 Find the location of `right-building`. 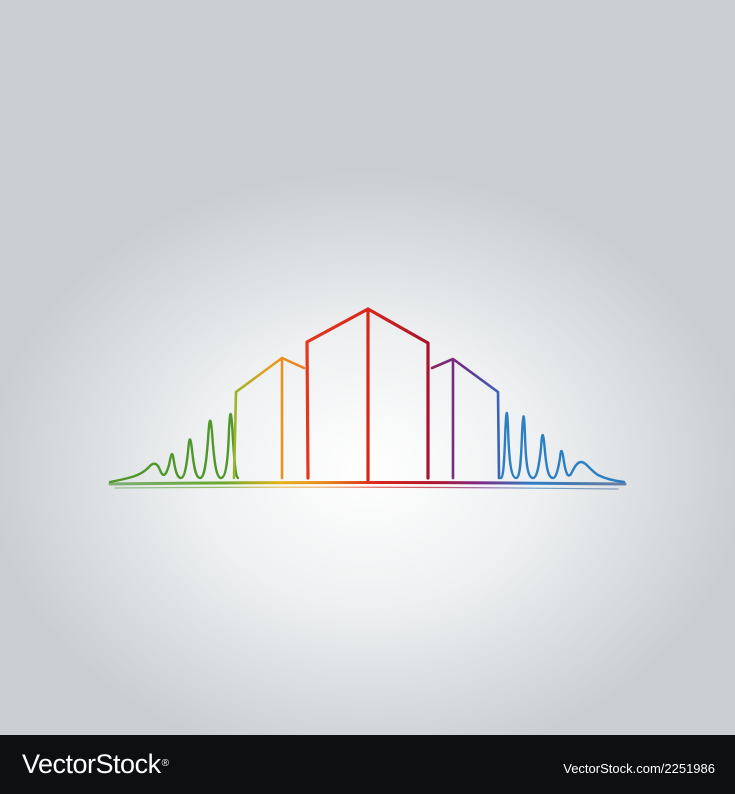

right-building is located at coordinates (465, 418).